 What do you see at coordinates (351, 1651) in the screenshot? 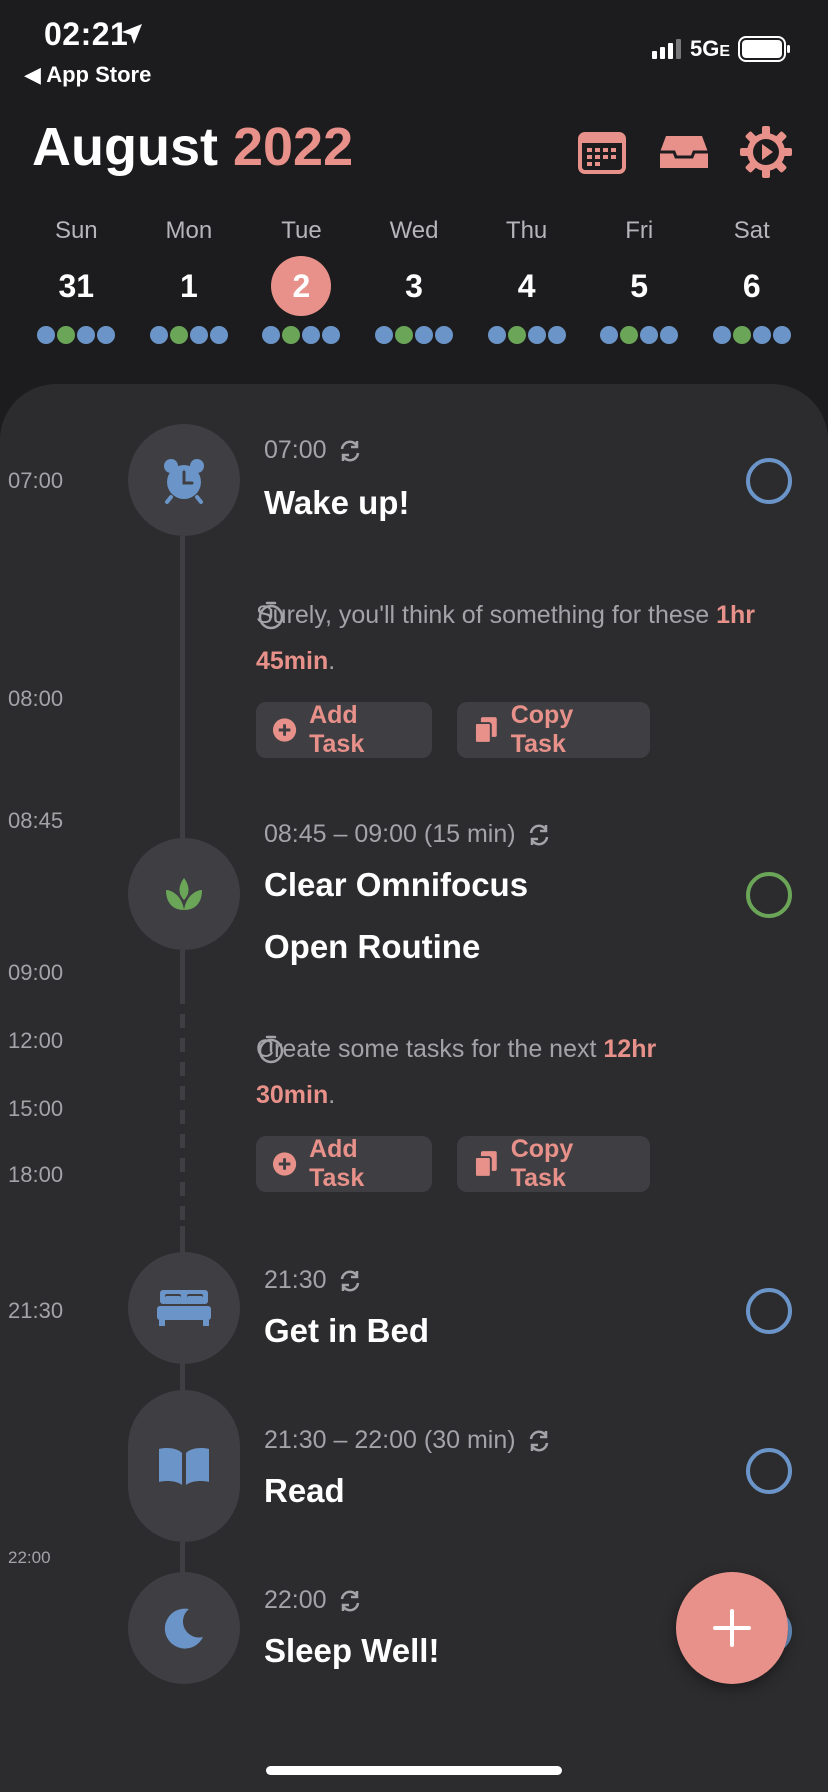
I see `task-title: Sleep Well!` at bounding box center [351, 1651].